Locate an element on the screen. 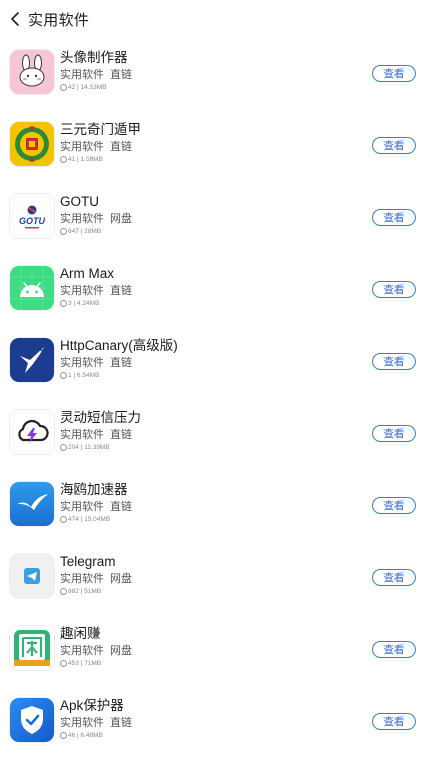 This screenshot has width=425, height=758. app-name: 趣闲赚 is located at coordinates (80, 633).